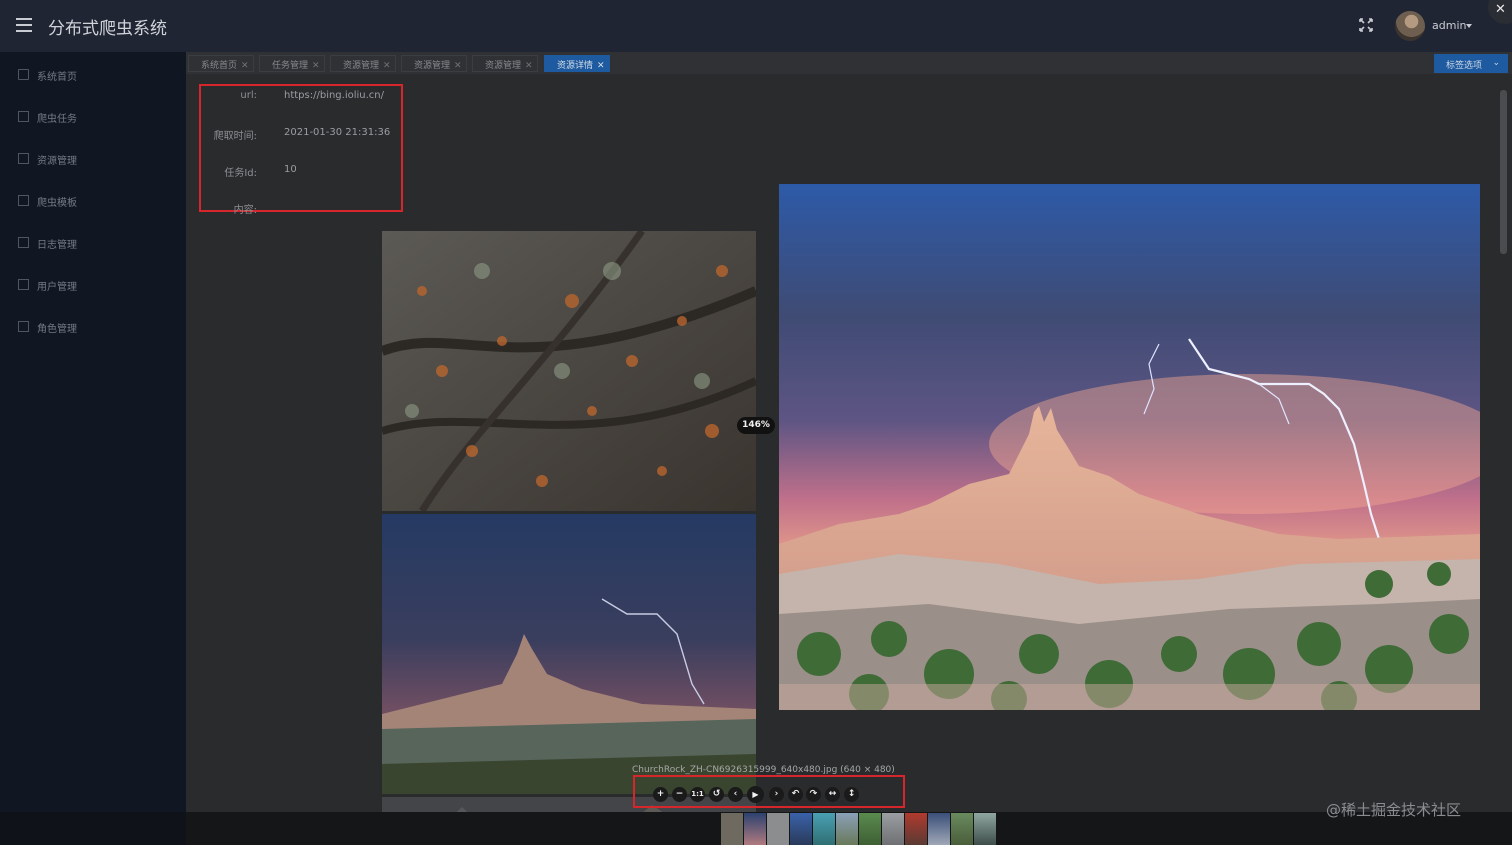 The width and height of the screenshot is (1512, 845). I want to click on crawl-time-label: 爬取时间:, so click(235, 136).